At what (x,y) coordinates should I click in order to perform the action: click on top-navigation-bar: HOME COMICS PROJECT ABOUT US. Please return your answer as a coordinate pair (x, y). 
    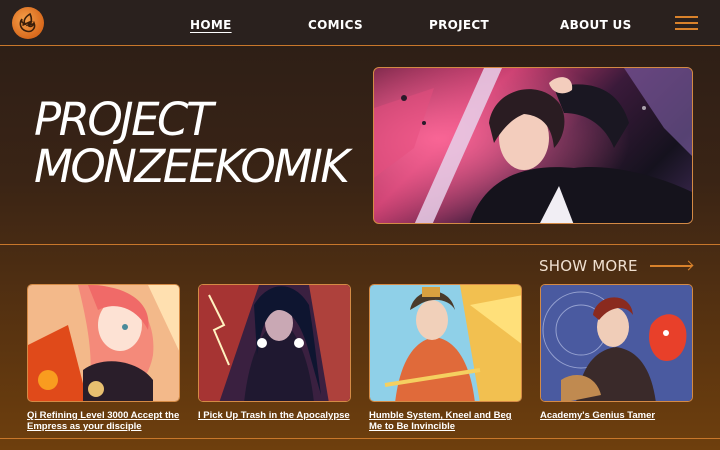
    Looking at the image, I should click on (360, 23).